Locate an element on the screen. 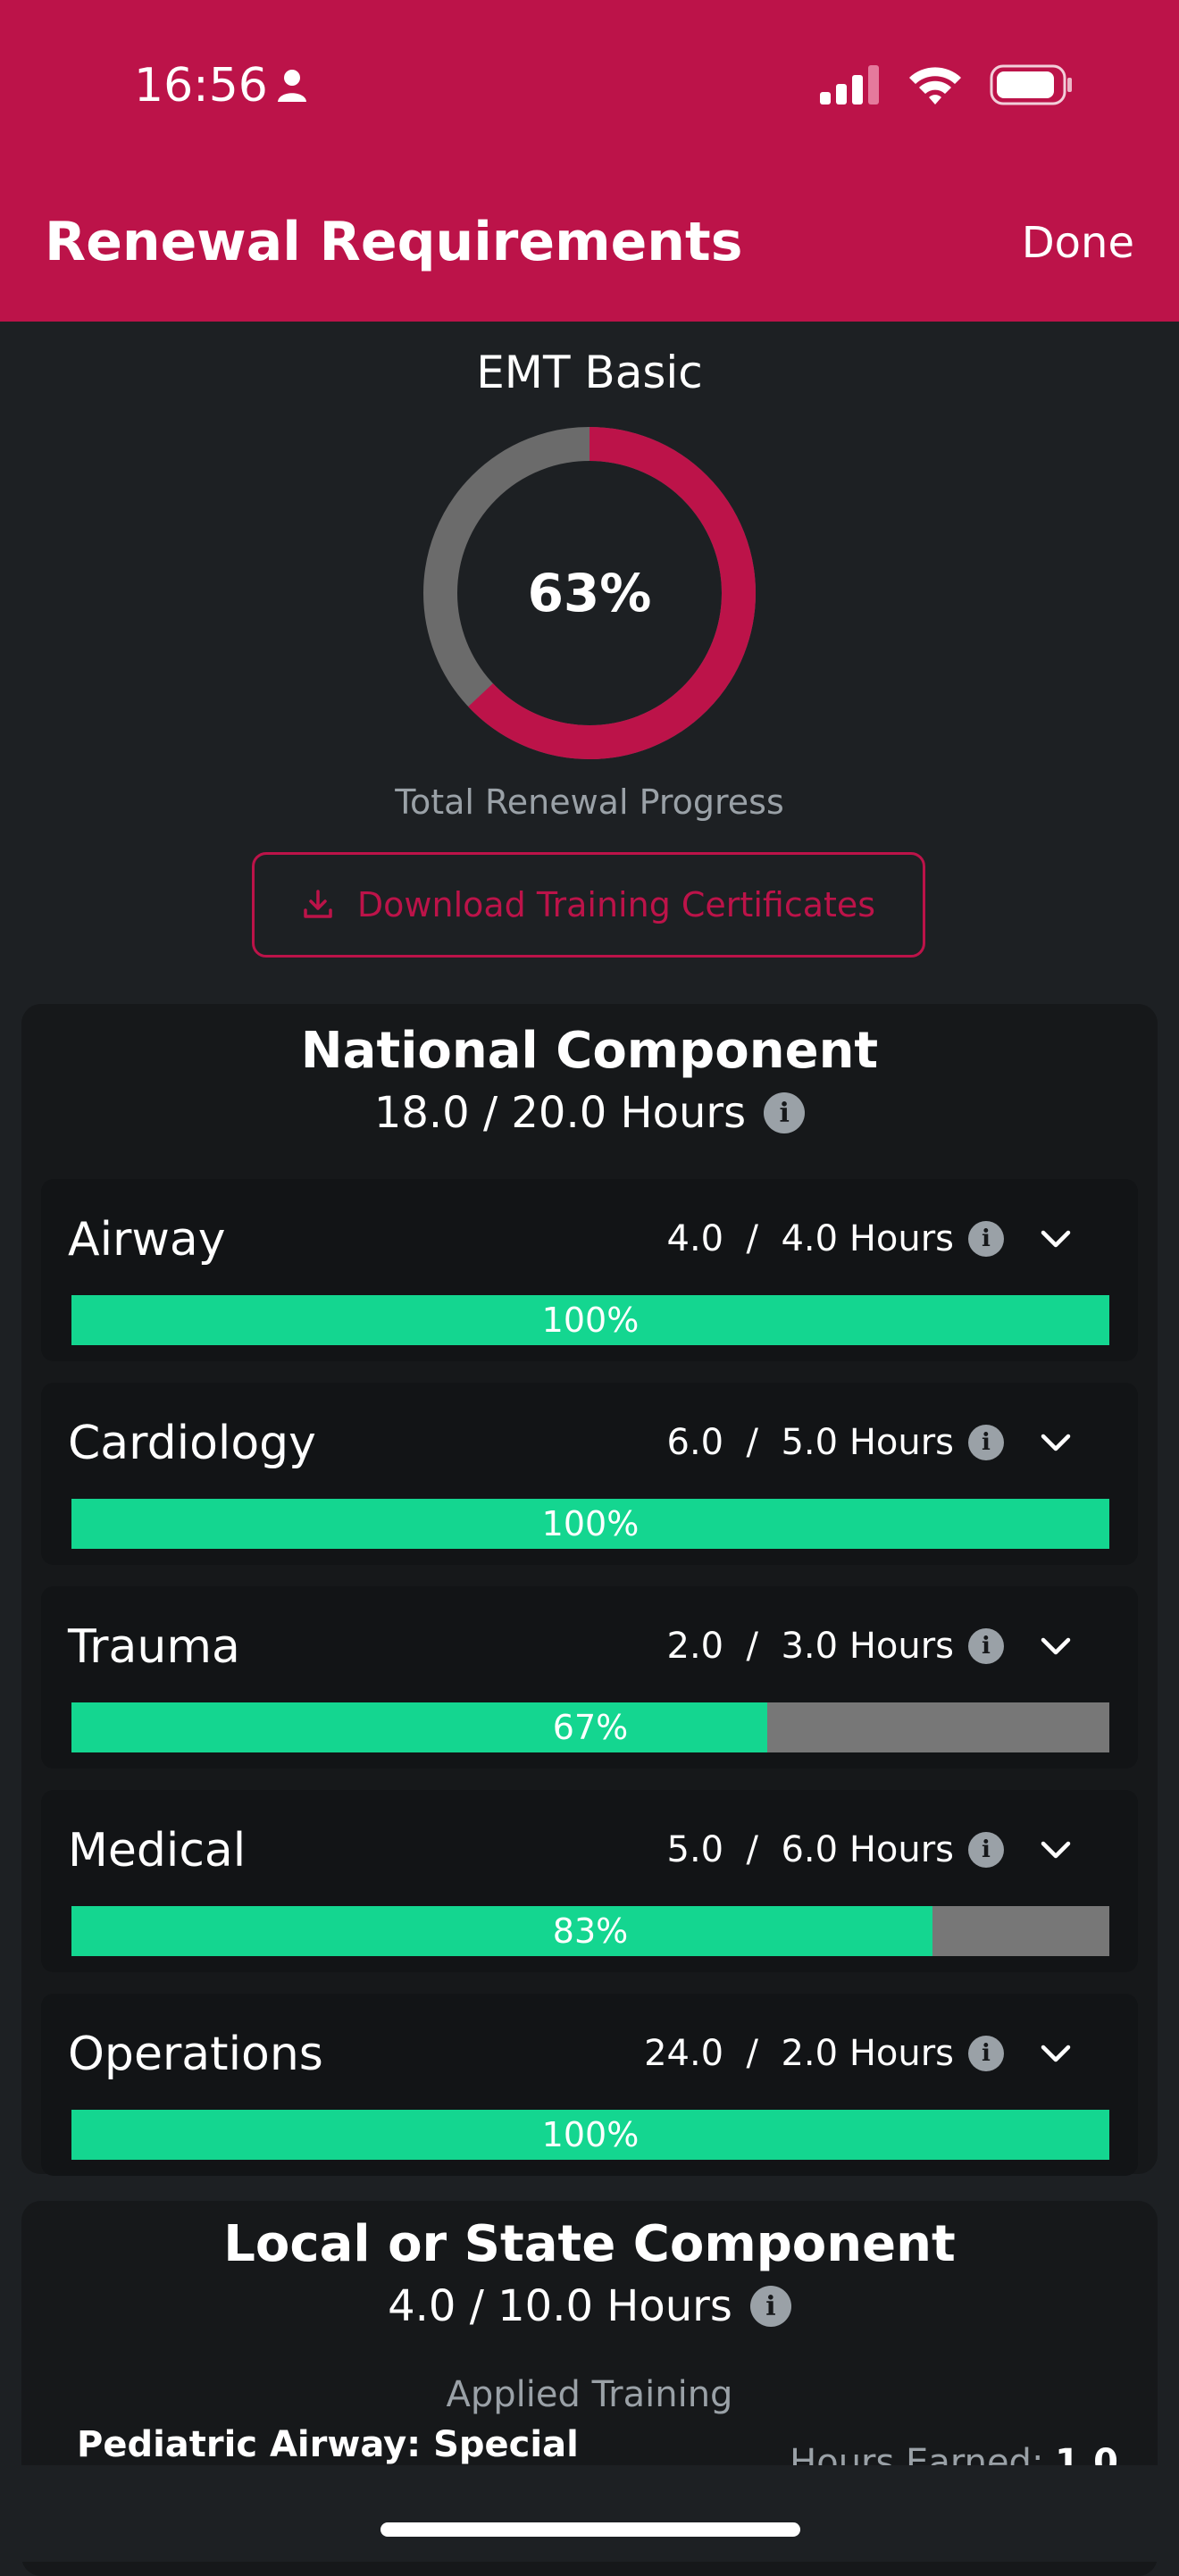 The width and height of the screenshot is (1179, 2576). status-time-text: 16:56 is located at coordinates (201, 86).